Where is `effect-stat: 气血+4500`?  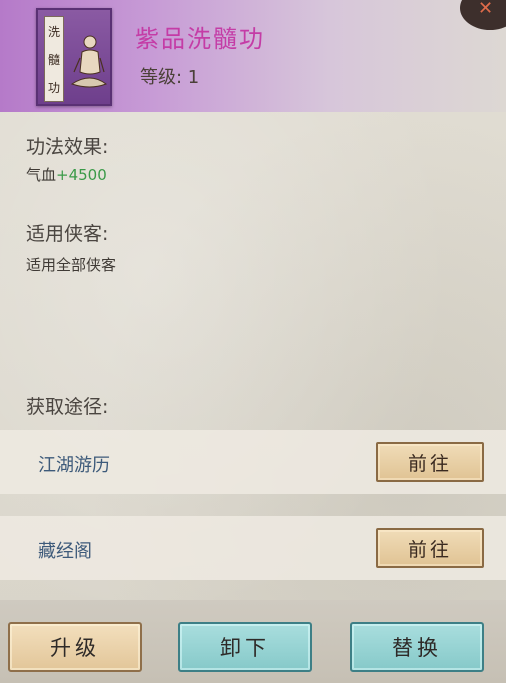
effect-stat: 气血+4500 is located at coordinates (66, 174).